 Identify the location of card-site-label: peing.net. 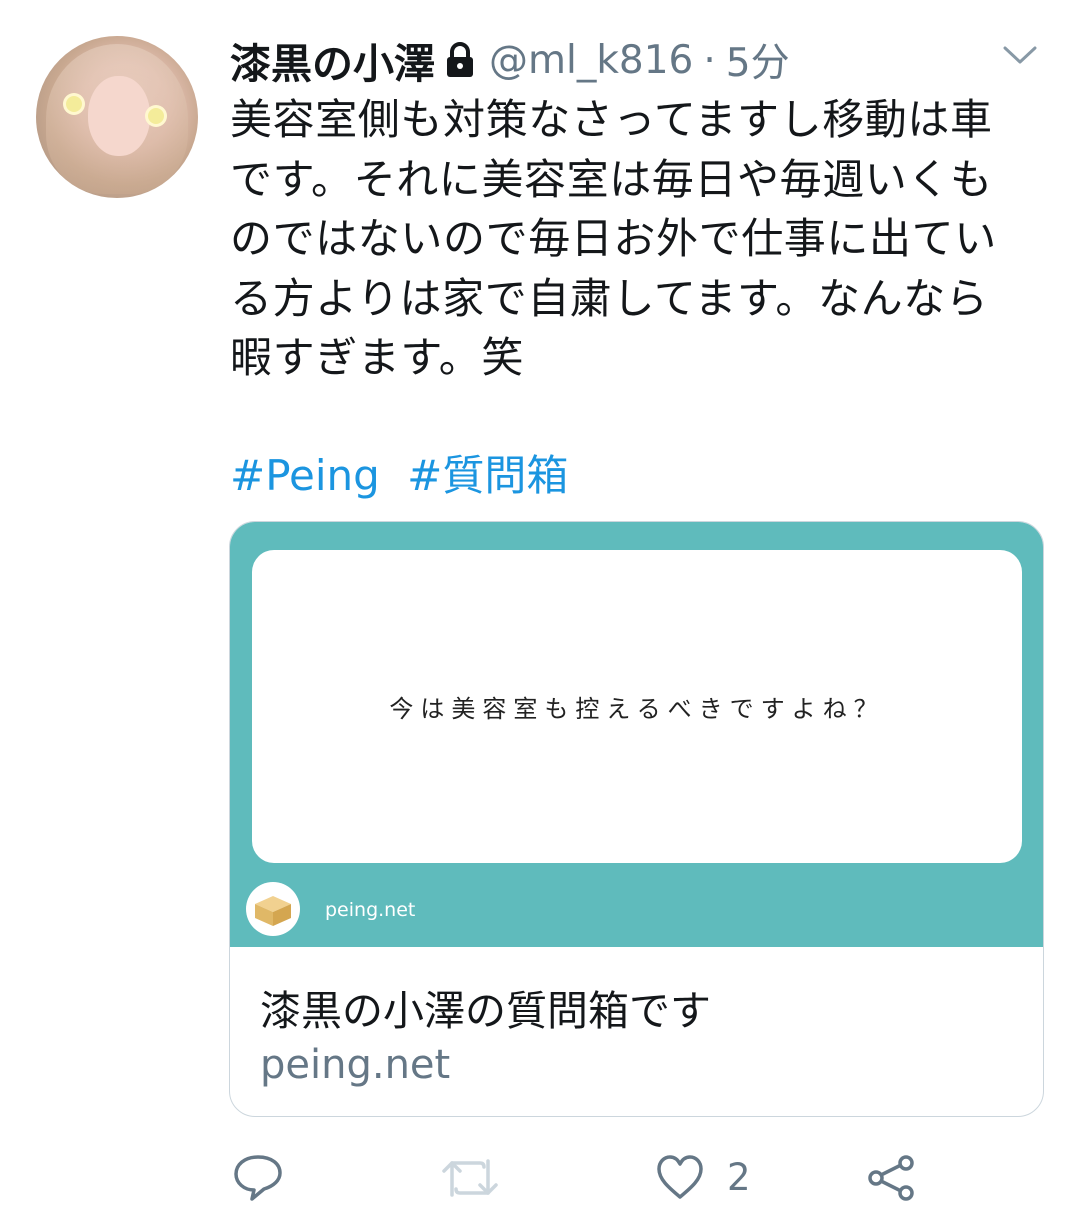
(370, 910).